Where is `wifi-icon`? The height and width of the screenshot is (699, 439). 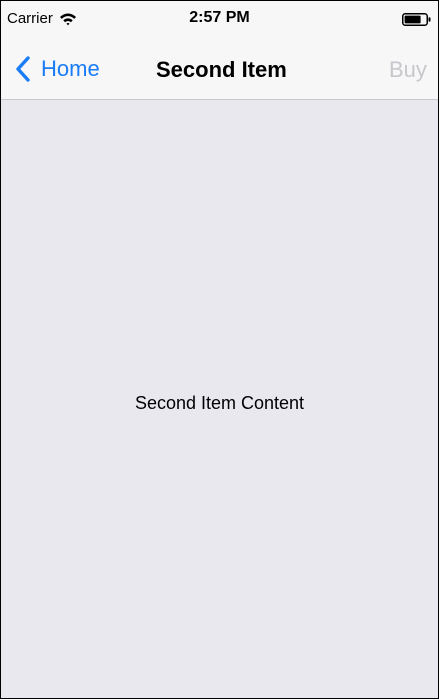
wifi-icon is located at coordinates (68, 19).